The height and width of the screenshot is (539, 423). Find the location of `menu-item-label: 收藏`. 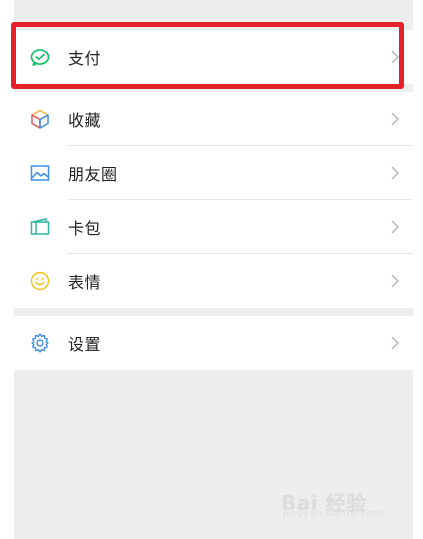

menu-item-label: 收藏 is located at coordinates (85, 120).